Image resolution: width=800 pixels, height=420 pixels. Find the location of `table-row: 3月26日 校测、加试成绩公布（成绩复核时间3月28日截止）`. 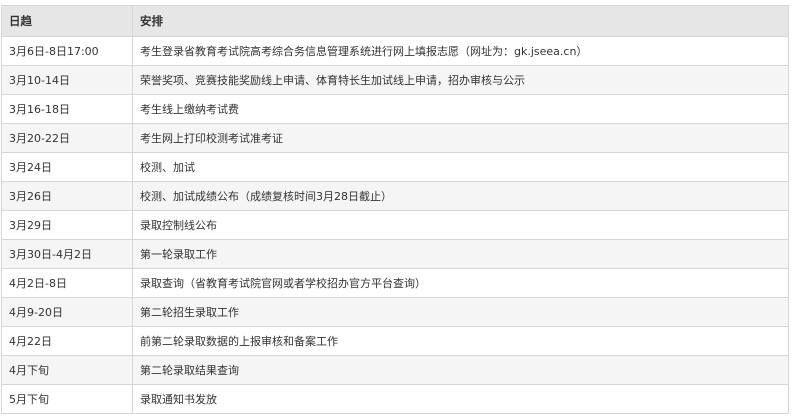

table-row: 3月26日 校测、加试成绩公布（成绩复核时间3月28日截止） is located at coordinates (395, 196).